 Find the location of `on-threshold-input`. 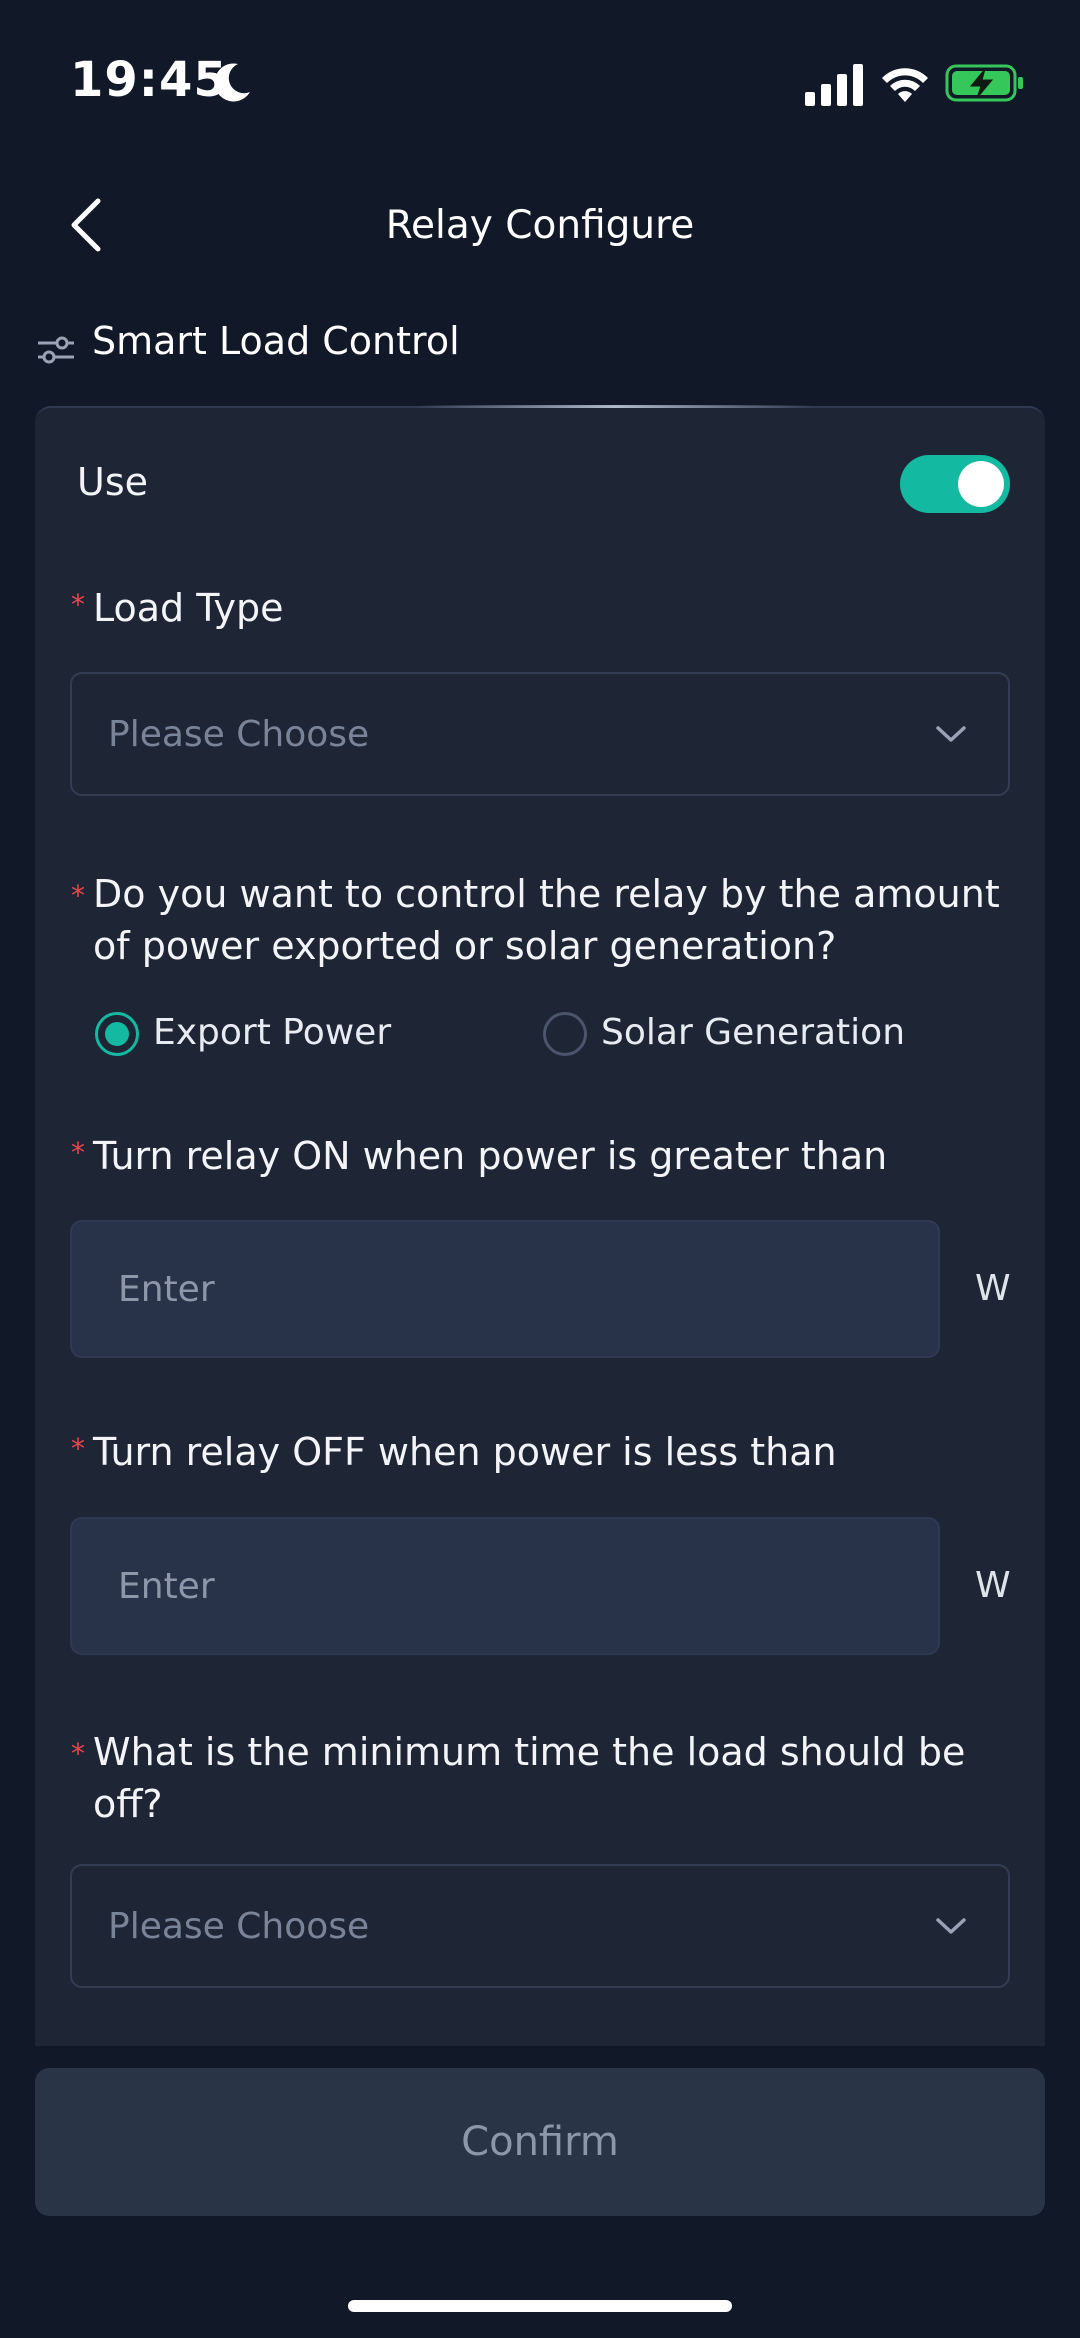

on-threshold-input is located at coordinates (505, 1289).